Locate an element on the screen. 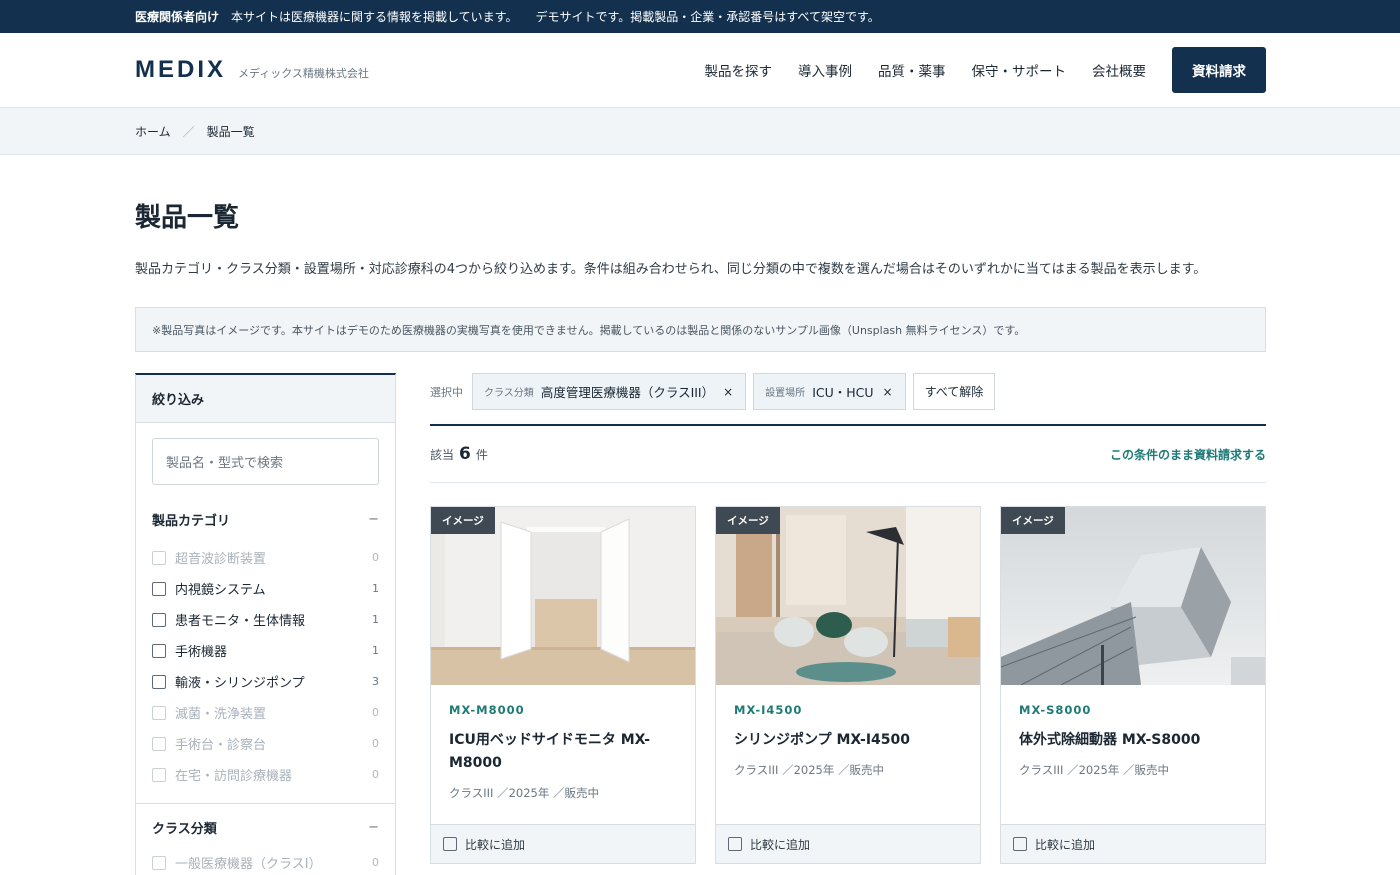  filter-chip-location: 設置場所 ICU・HCU × is located at coordinates (829, 391).